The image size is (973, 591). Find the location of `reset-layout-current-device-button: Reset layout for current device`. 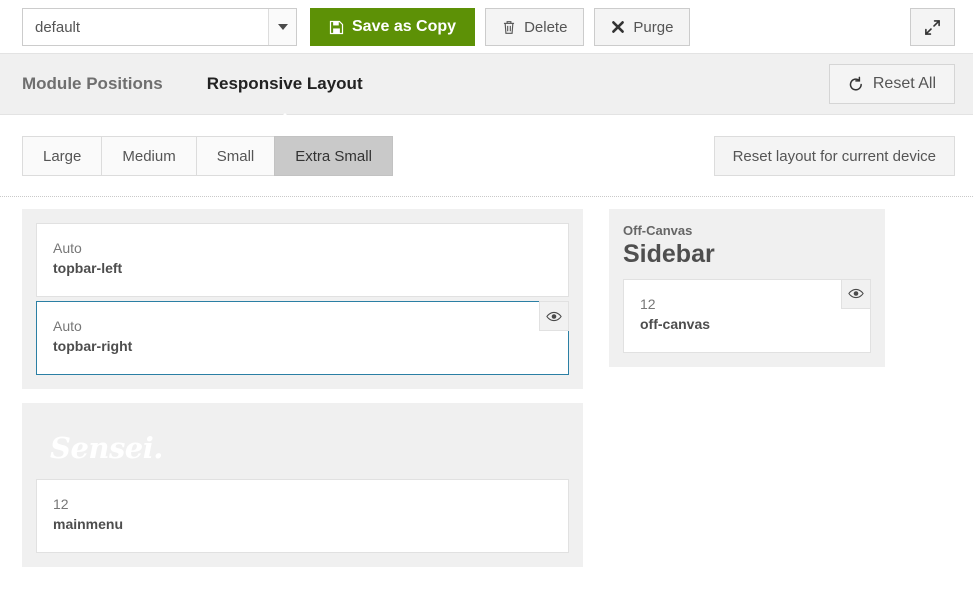

reset-layout-current-device-button: Reset layout for current device is located at coordinates (834, 156).